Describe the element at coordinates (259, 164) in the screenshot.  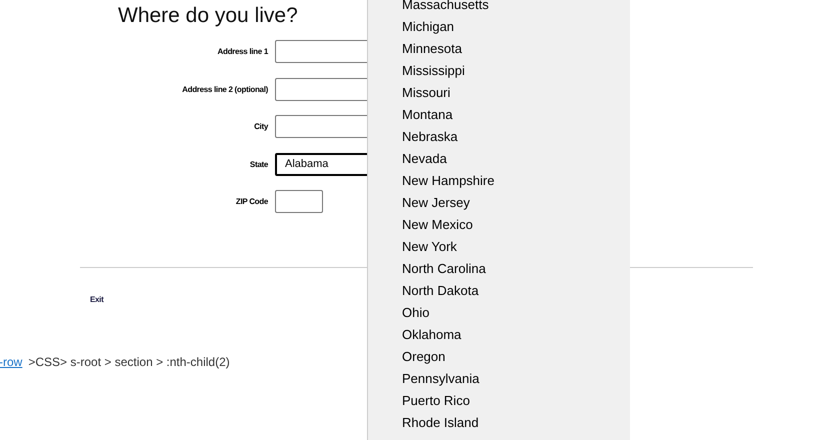
I see `field-label: State` at that location.